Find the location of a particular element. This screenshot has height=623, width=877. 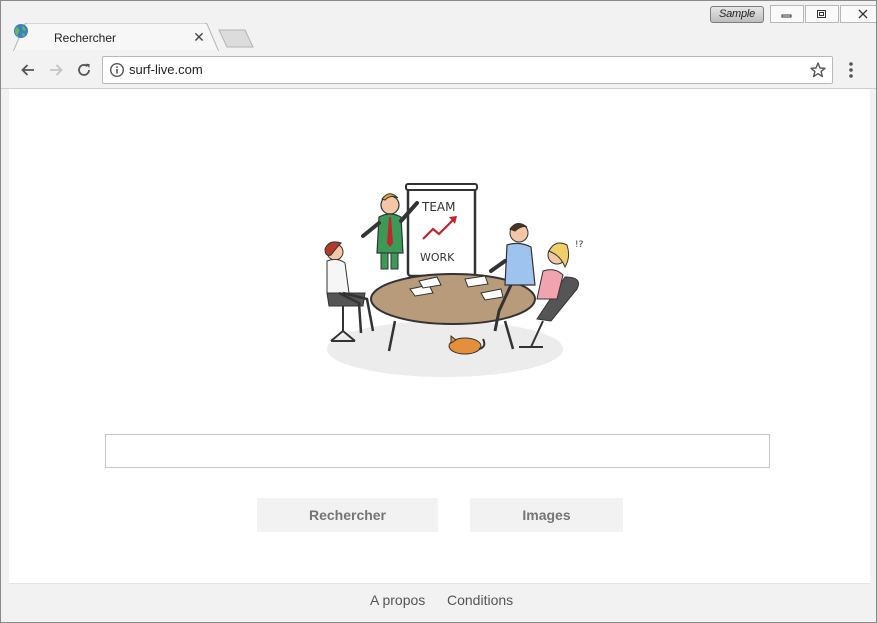

back-button is located at coordinates (28, 70).